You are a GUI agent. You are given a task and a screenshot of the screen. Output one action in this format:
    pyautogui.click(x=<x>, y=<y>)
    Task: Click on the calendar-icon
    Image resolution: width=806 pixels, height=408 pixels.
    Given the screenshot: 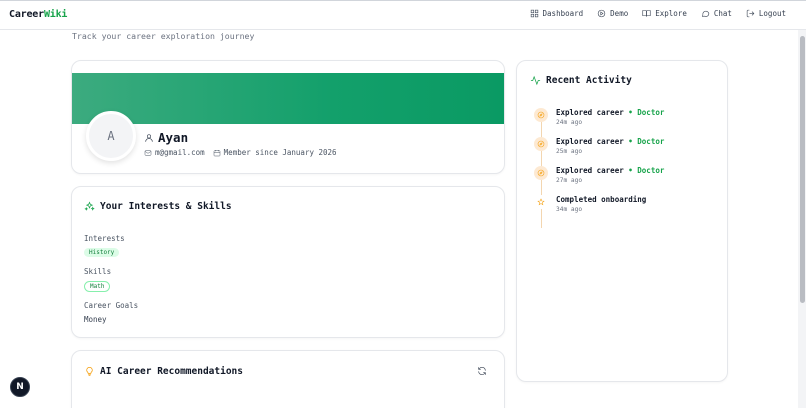 What is the action you would take?
    pyautogui.click(x=216, y=152)
    